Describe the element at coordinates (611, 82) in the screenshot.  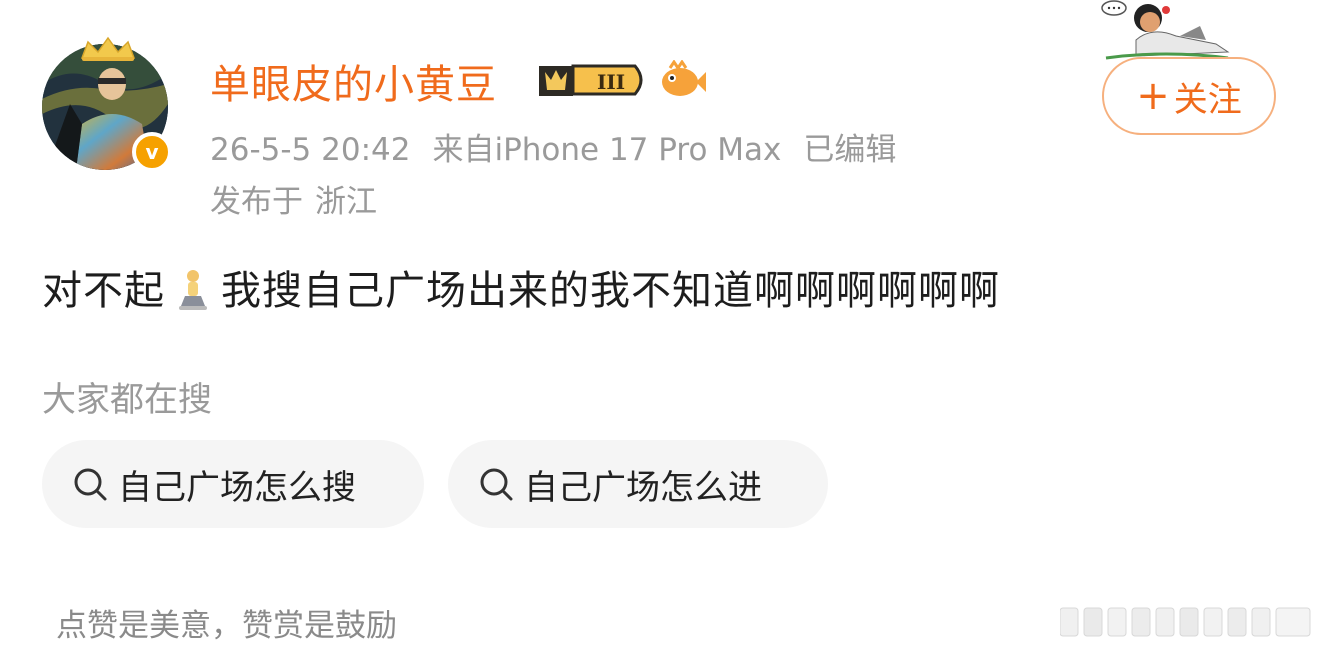
I see `vip-level-text: III` at that location.